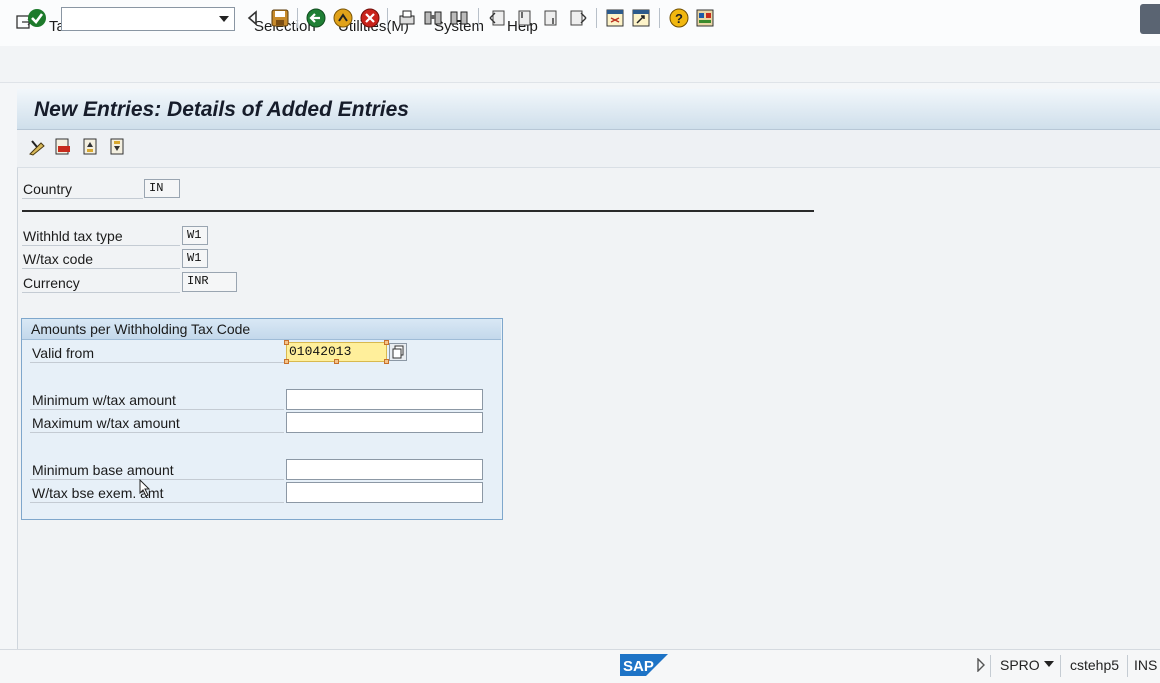 Image resolution: width=1160 pixels, height=683 pixels. I want to click on group-box-title: Amounts per Withholding Tax Code, so click(141, 329).